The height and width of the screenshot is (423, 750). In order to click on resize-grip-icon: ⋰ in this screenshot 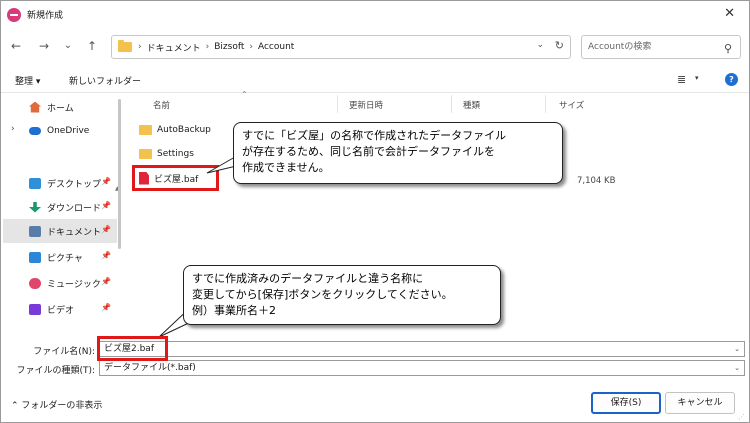, I will do `click(741, 417)`.